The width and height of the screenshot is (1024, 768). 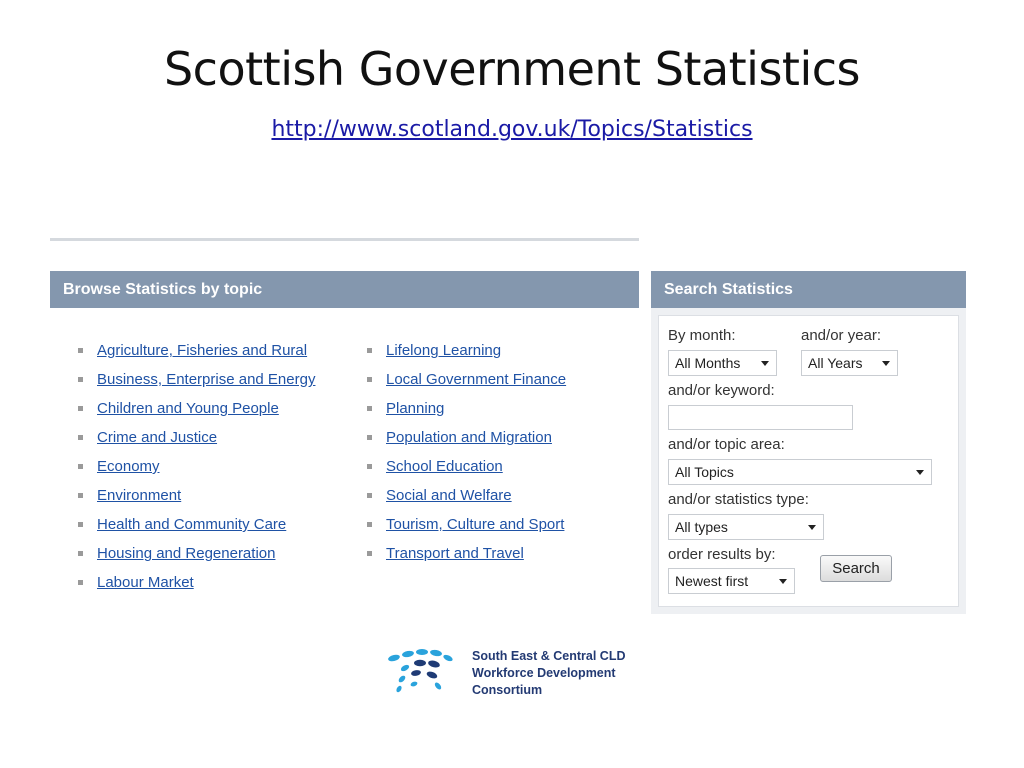 I want to click on topic-link-lifelong-learning: Lifelong Learning, so click(x=443, y=350).